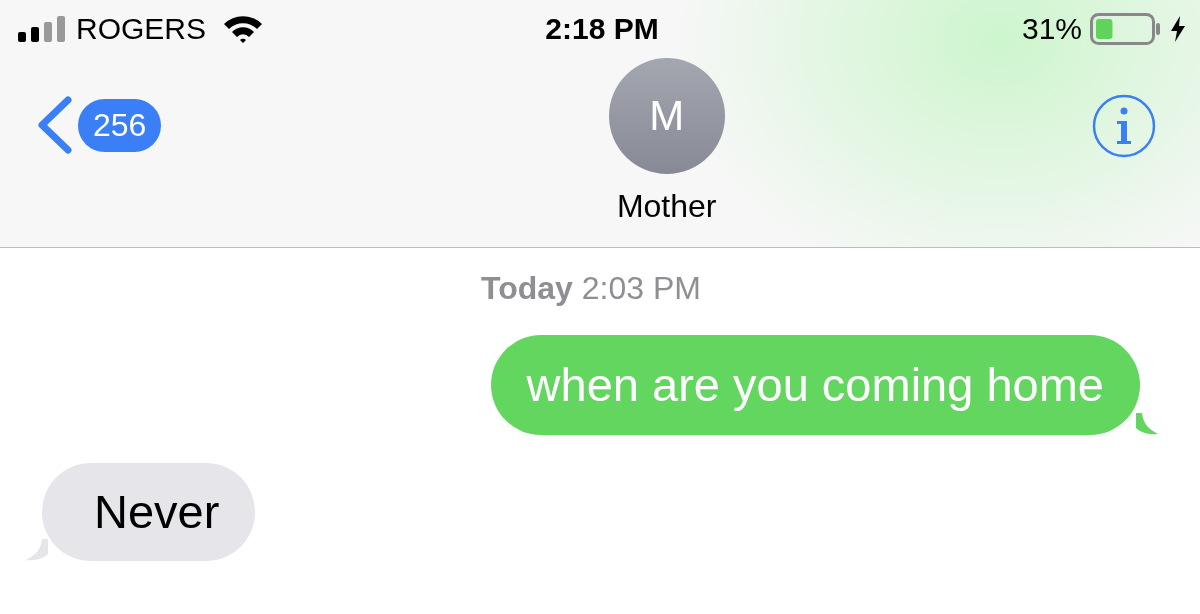  Describe the element at coordinates (602, 29) in the screenshot. I see `clock-time: 2:18 PM` at that location.